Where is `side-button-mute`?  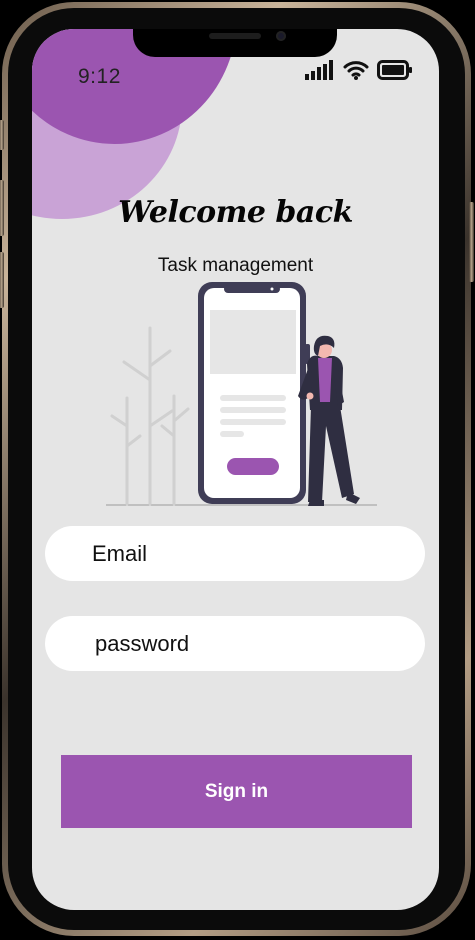 side-button-mute is located at coordinates (2, 135).